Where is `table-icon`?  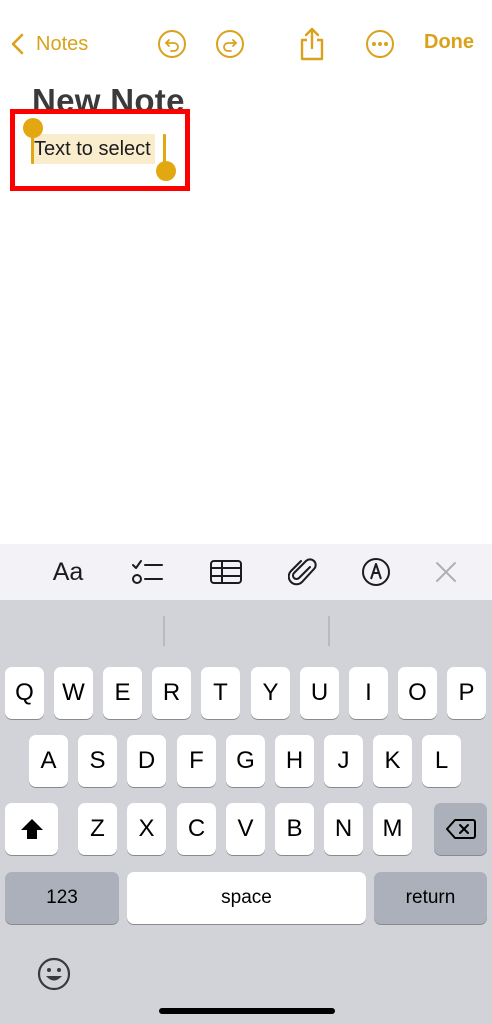
table-icon is located at coordinates (226, 572).